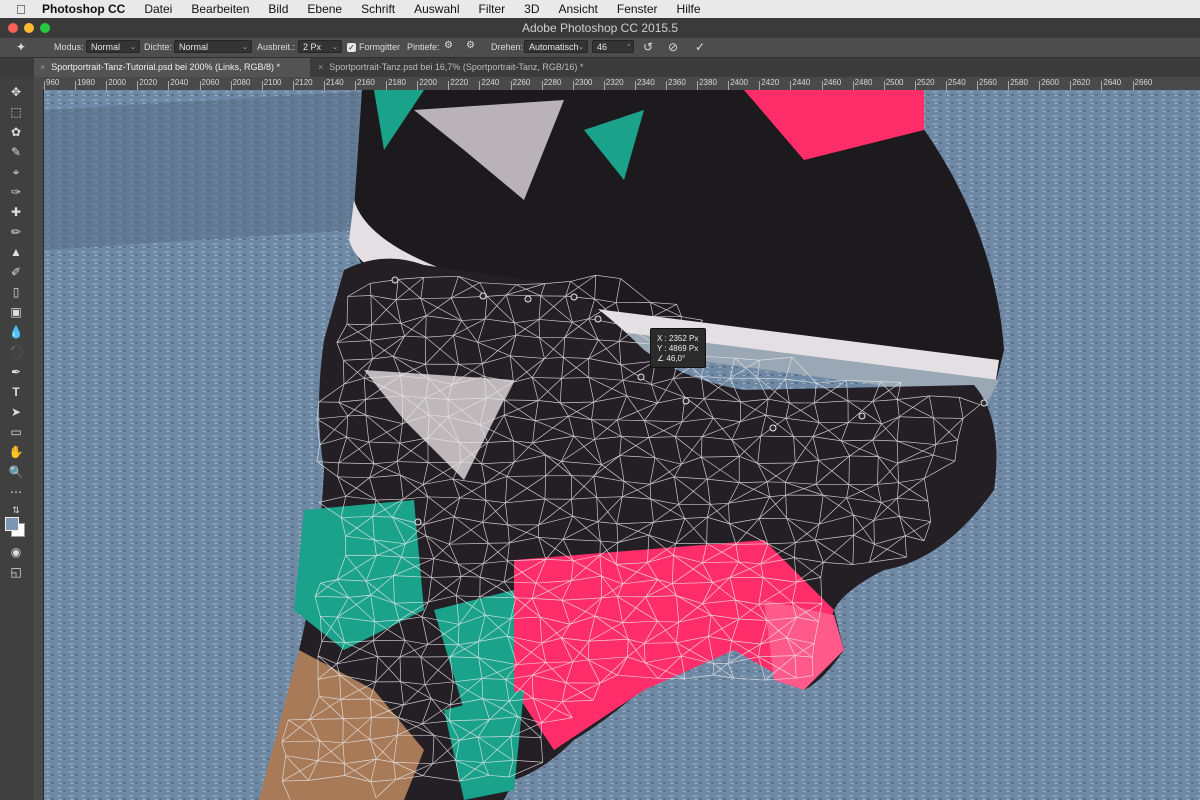 This screenshot has height=800, width=1200. I want to click on path-select-icon: ➤, so click(16, 412).